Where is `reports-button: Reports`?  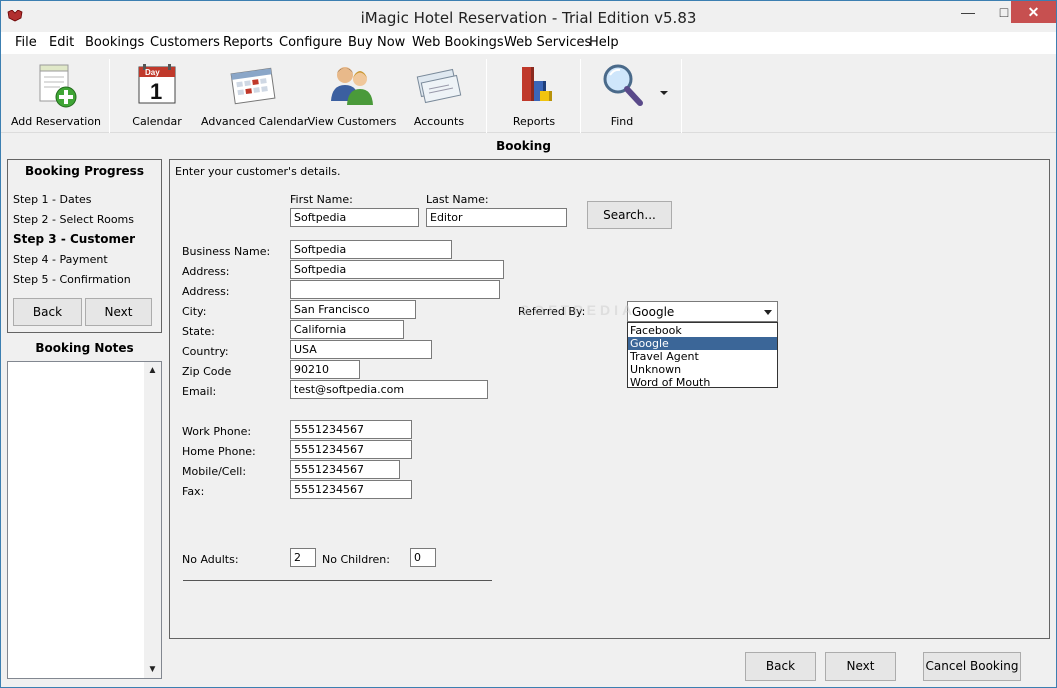
reports-button: Reports is located at coordinates (534, 94).